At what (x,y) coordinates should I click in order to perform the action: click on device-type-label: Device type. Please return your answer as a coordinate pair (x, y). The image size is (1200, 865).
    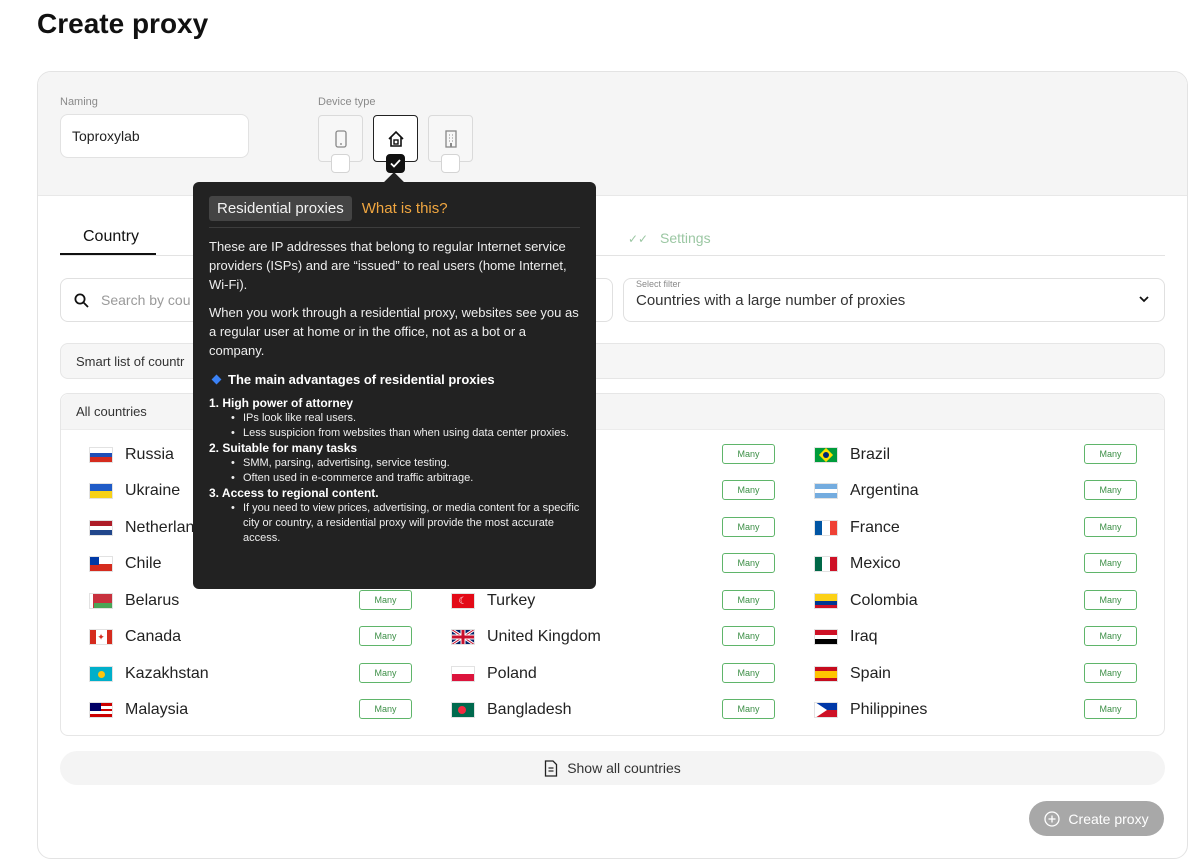
    Looking at the image, I should click on (347, 102).